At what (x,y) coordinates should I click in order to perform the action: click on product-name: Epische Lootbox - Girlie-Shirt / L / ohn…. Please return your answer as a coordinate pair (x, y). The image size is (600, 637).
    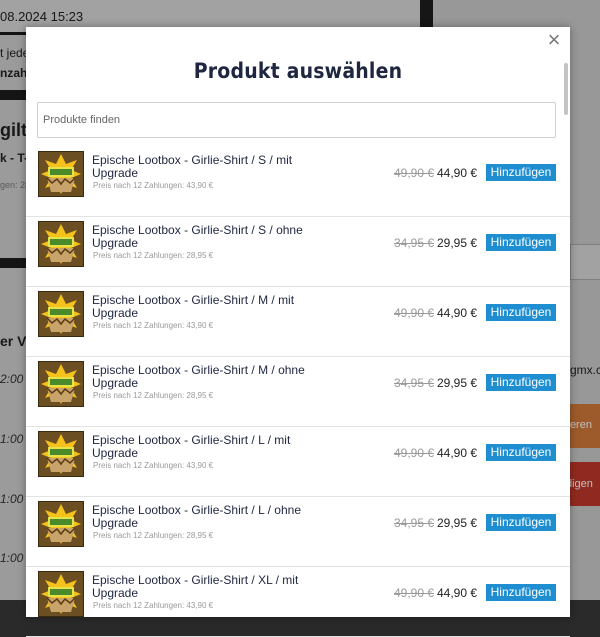
    Looking at the image, I should click on (196, 516).